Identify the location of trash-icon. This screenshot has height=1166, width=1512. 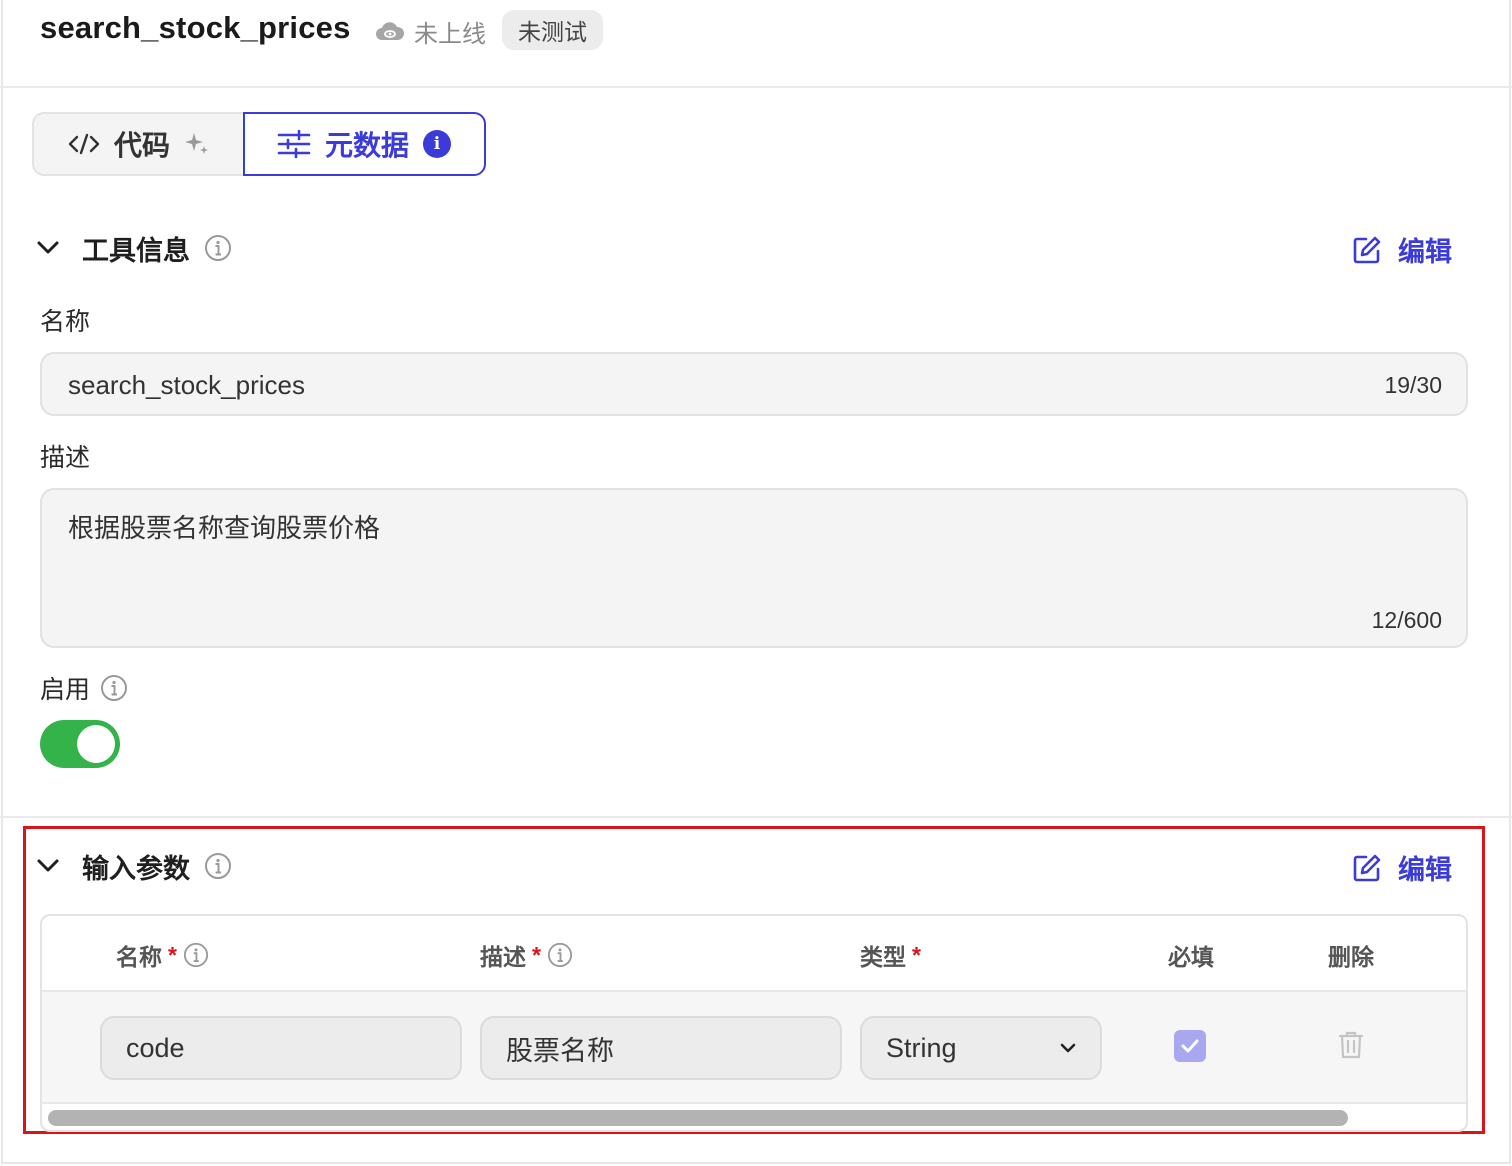
(1351, 1045).